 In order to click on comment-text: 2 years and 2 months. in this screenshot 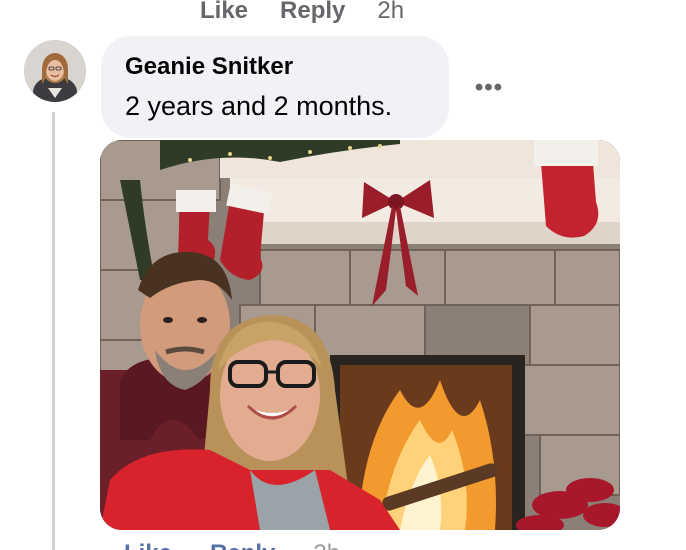, I will do `click(259, 106)`.